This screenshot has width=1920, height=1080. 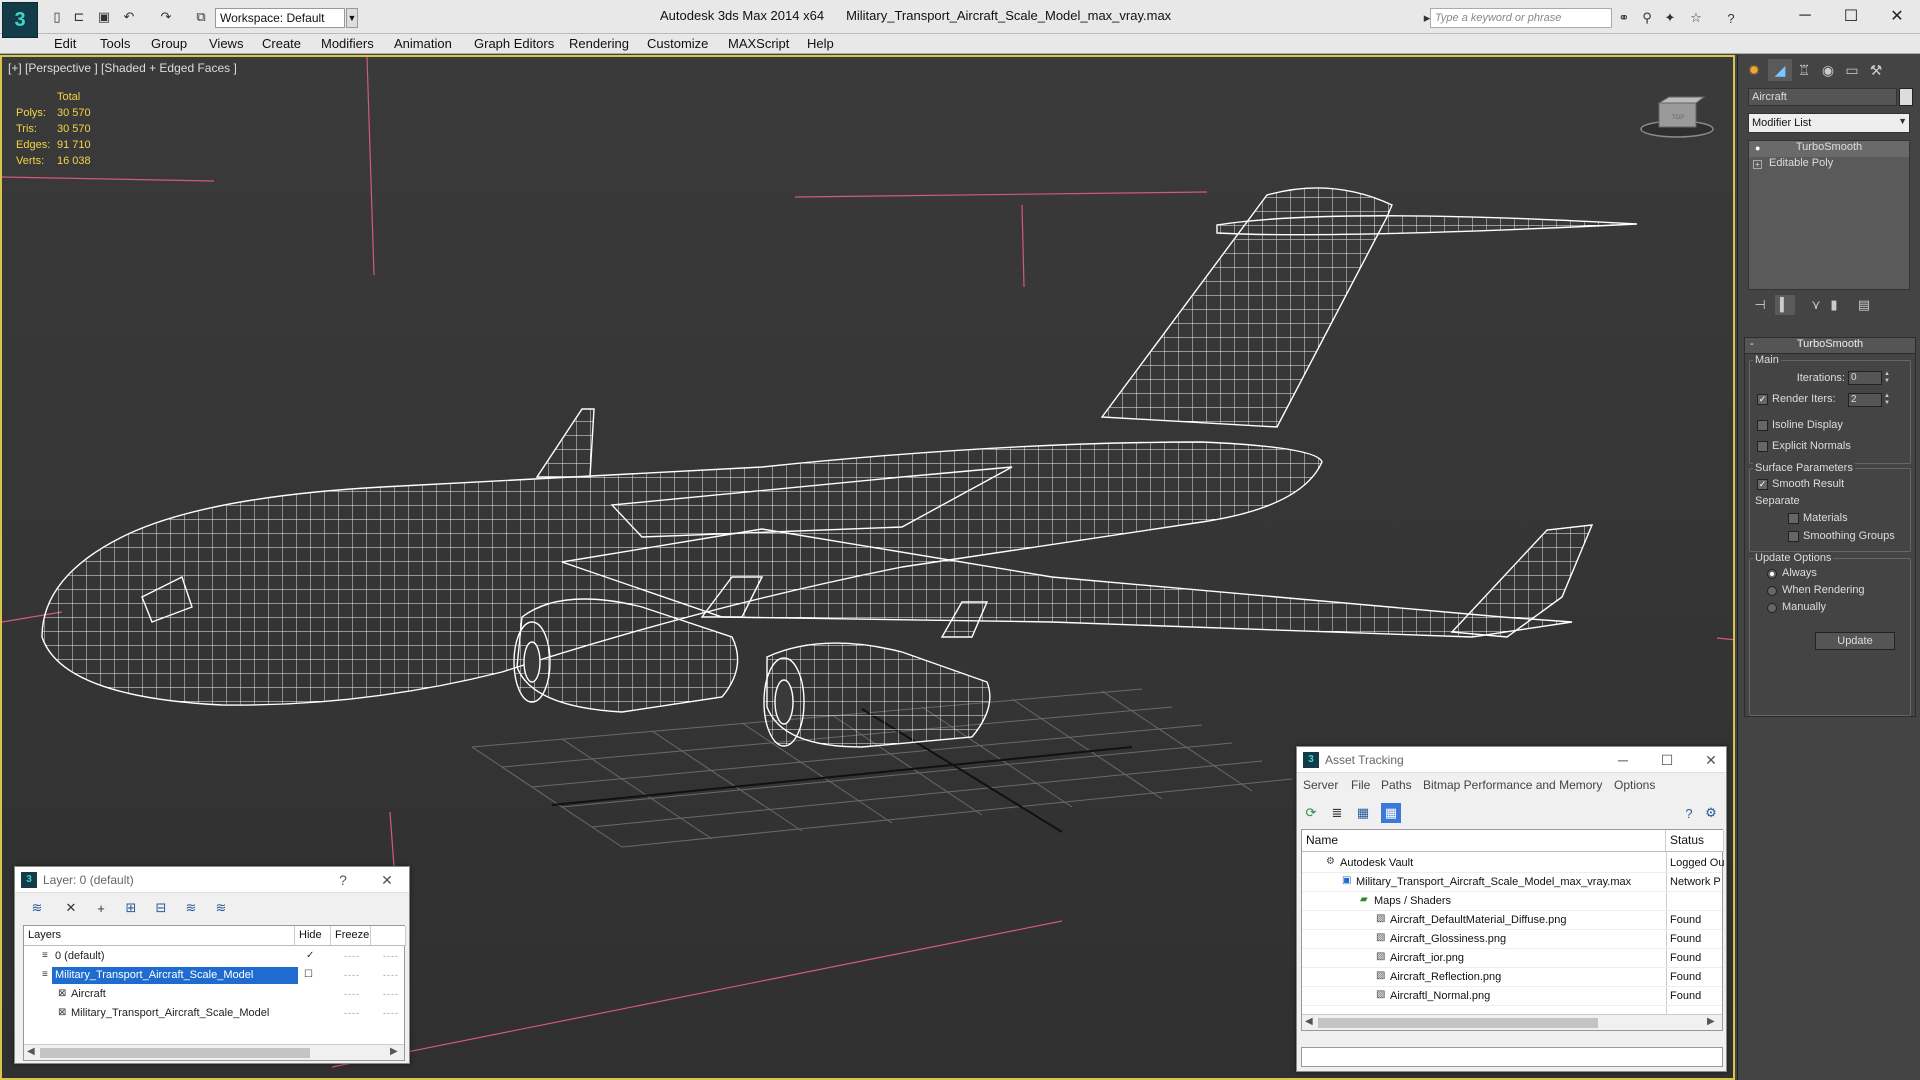 I want to click on display-tab-icon: ▭, so click(x=1852, y=70).